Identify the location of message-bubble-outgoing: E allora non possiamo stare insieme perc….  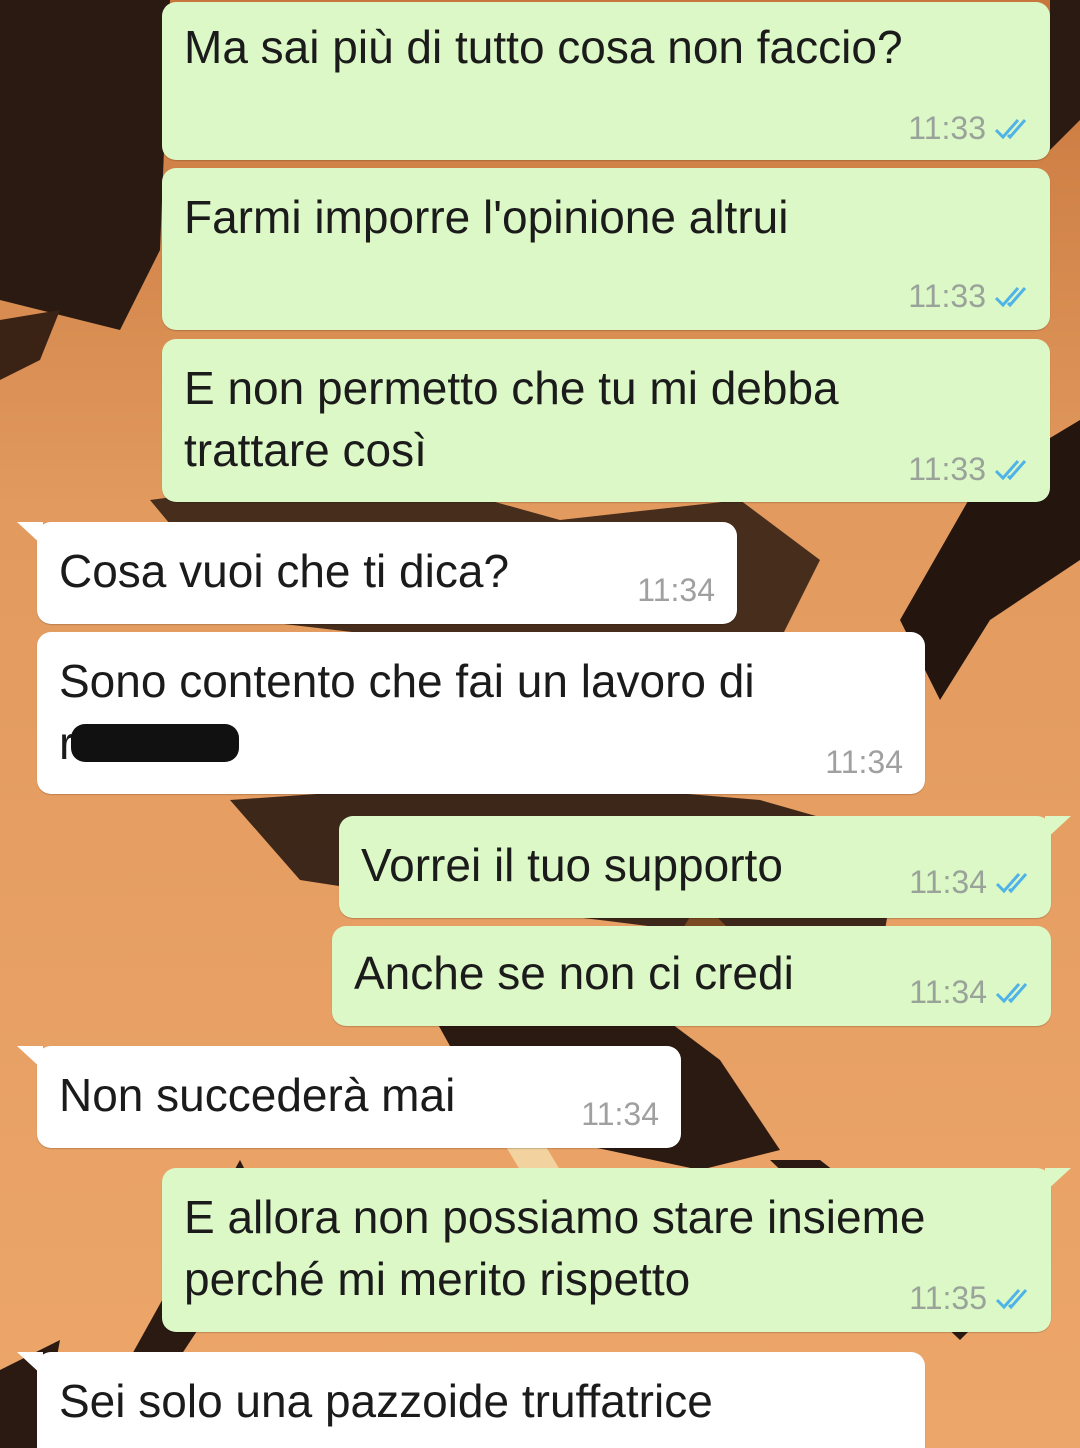
(616, 1250).